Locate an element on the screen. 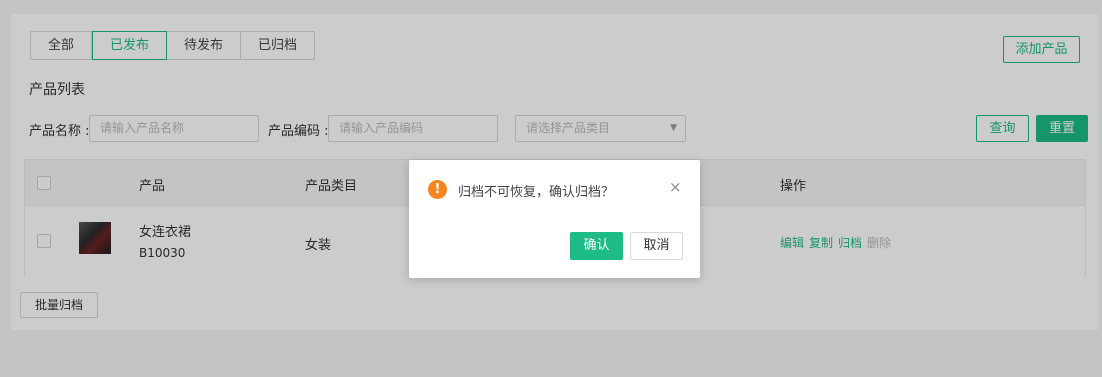 Image resolution: width=1102 pixels, height=377 pixels. archive-confirm-dialog: ! 归档不可恢复，确认归档？ × 确认 取消 is located at coordinates (554, 219).